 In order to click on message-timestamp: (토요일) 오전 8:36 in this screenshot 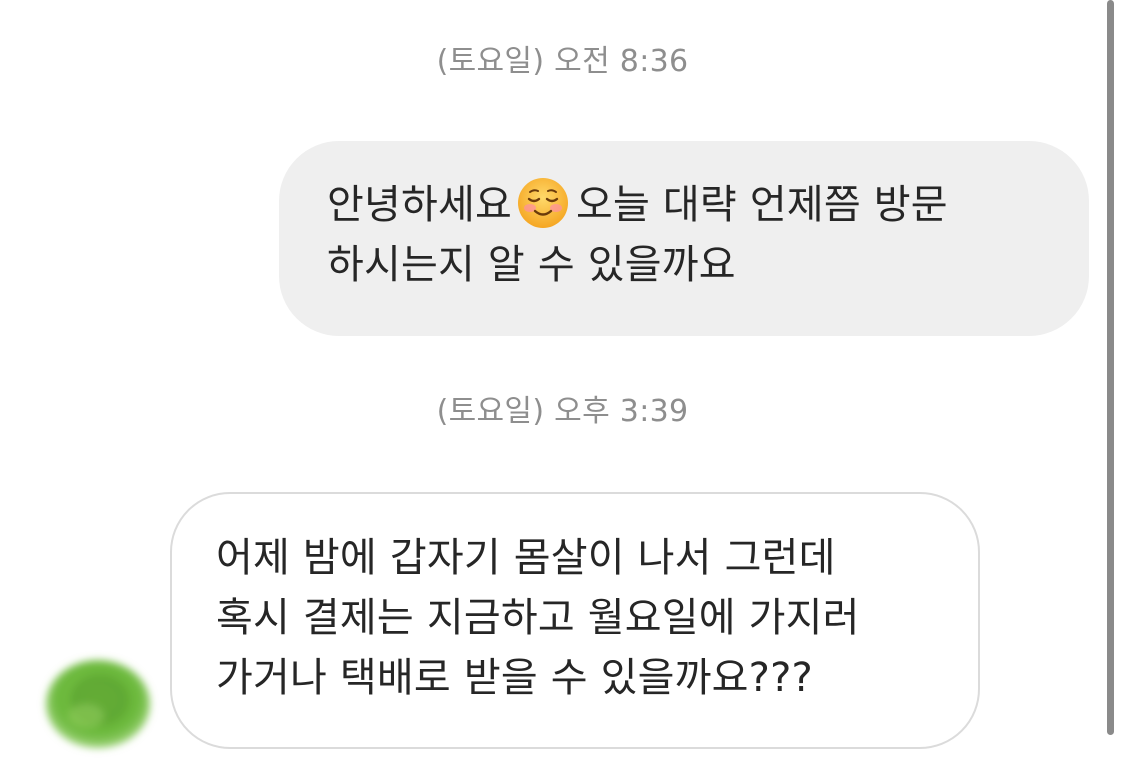, I will do `click(562, 61)`.